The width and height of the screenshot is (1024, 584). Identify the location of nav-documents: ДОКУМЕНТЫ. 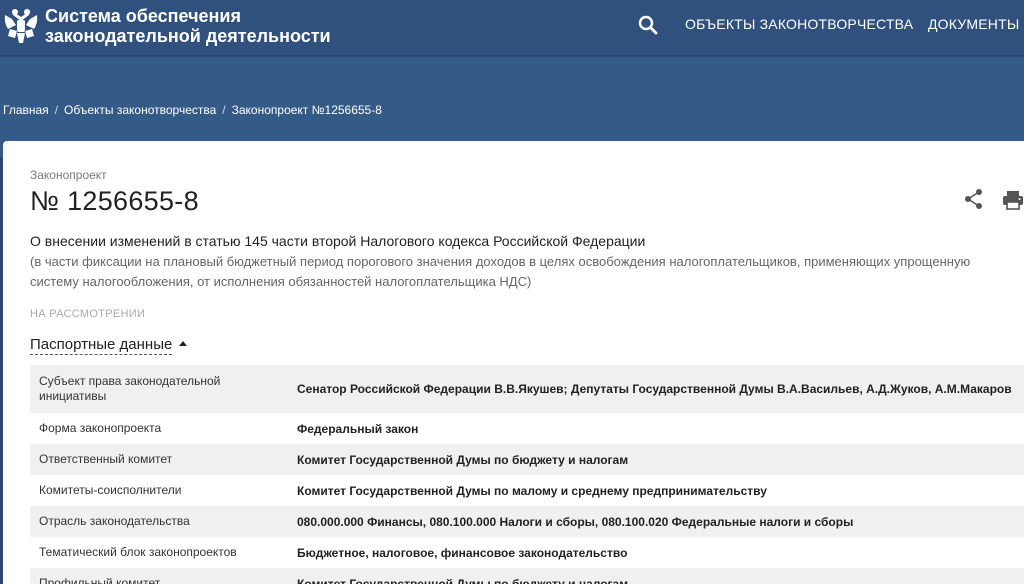
(973, 24).